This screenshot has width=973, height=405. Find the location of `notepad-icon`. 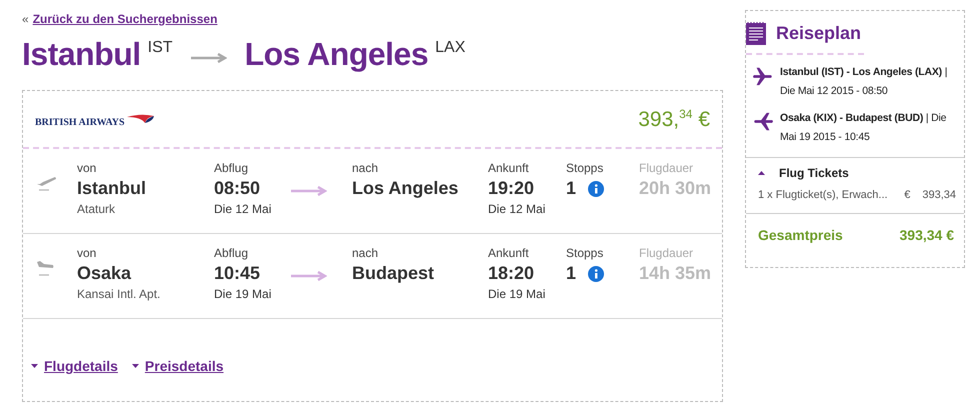

notepad-icon is located at coordinates (756, 33).